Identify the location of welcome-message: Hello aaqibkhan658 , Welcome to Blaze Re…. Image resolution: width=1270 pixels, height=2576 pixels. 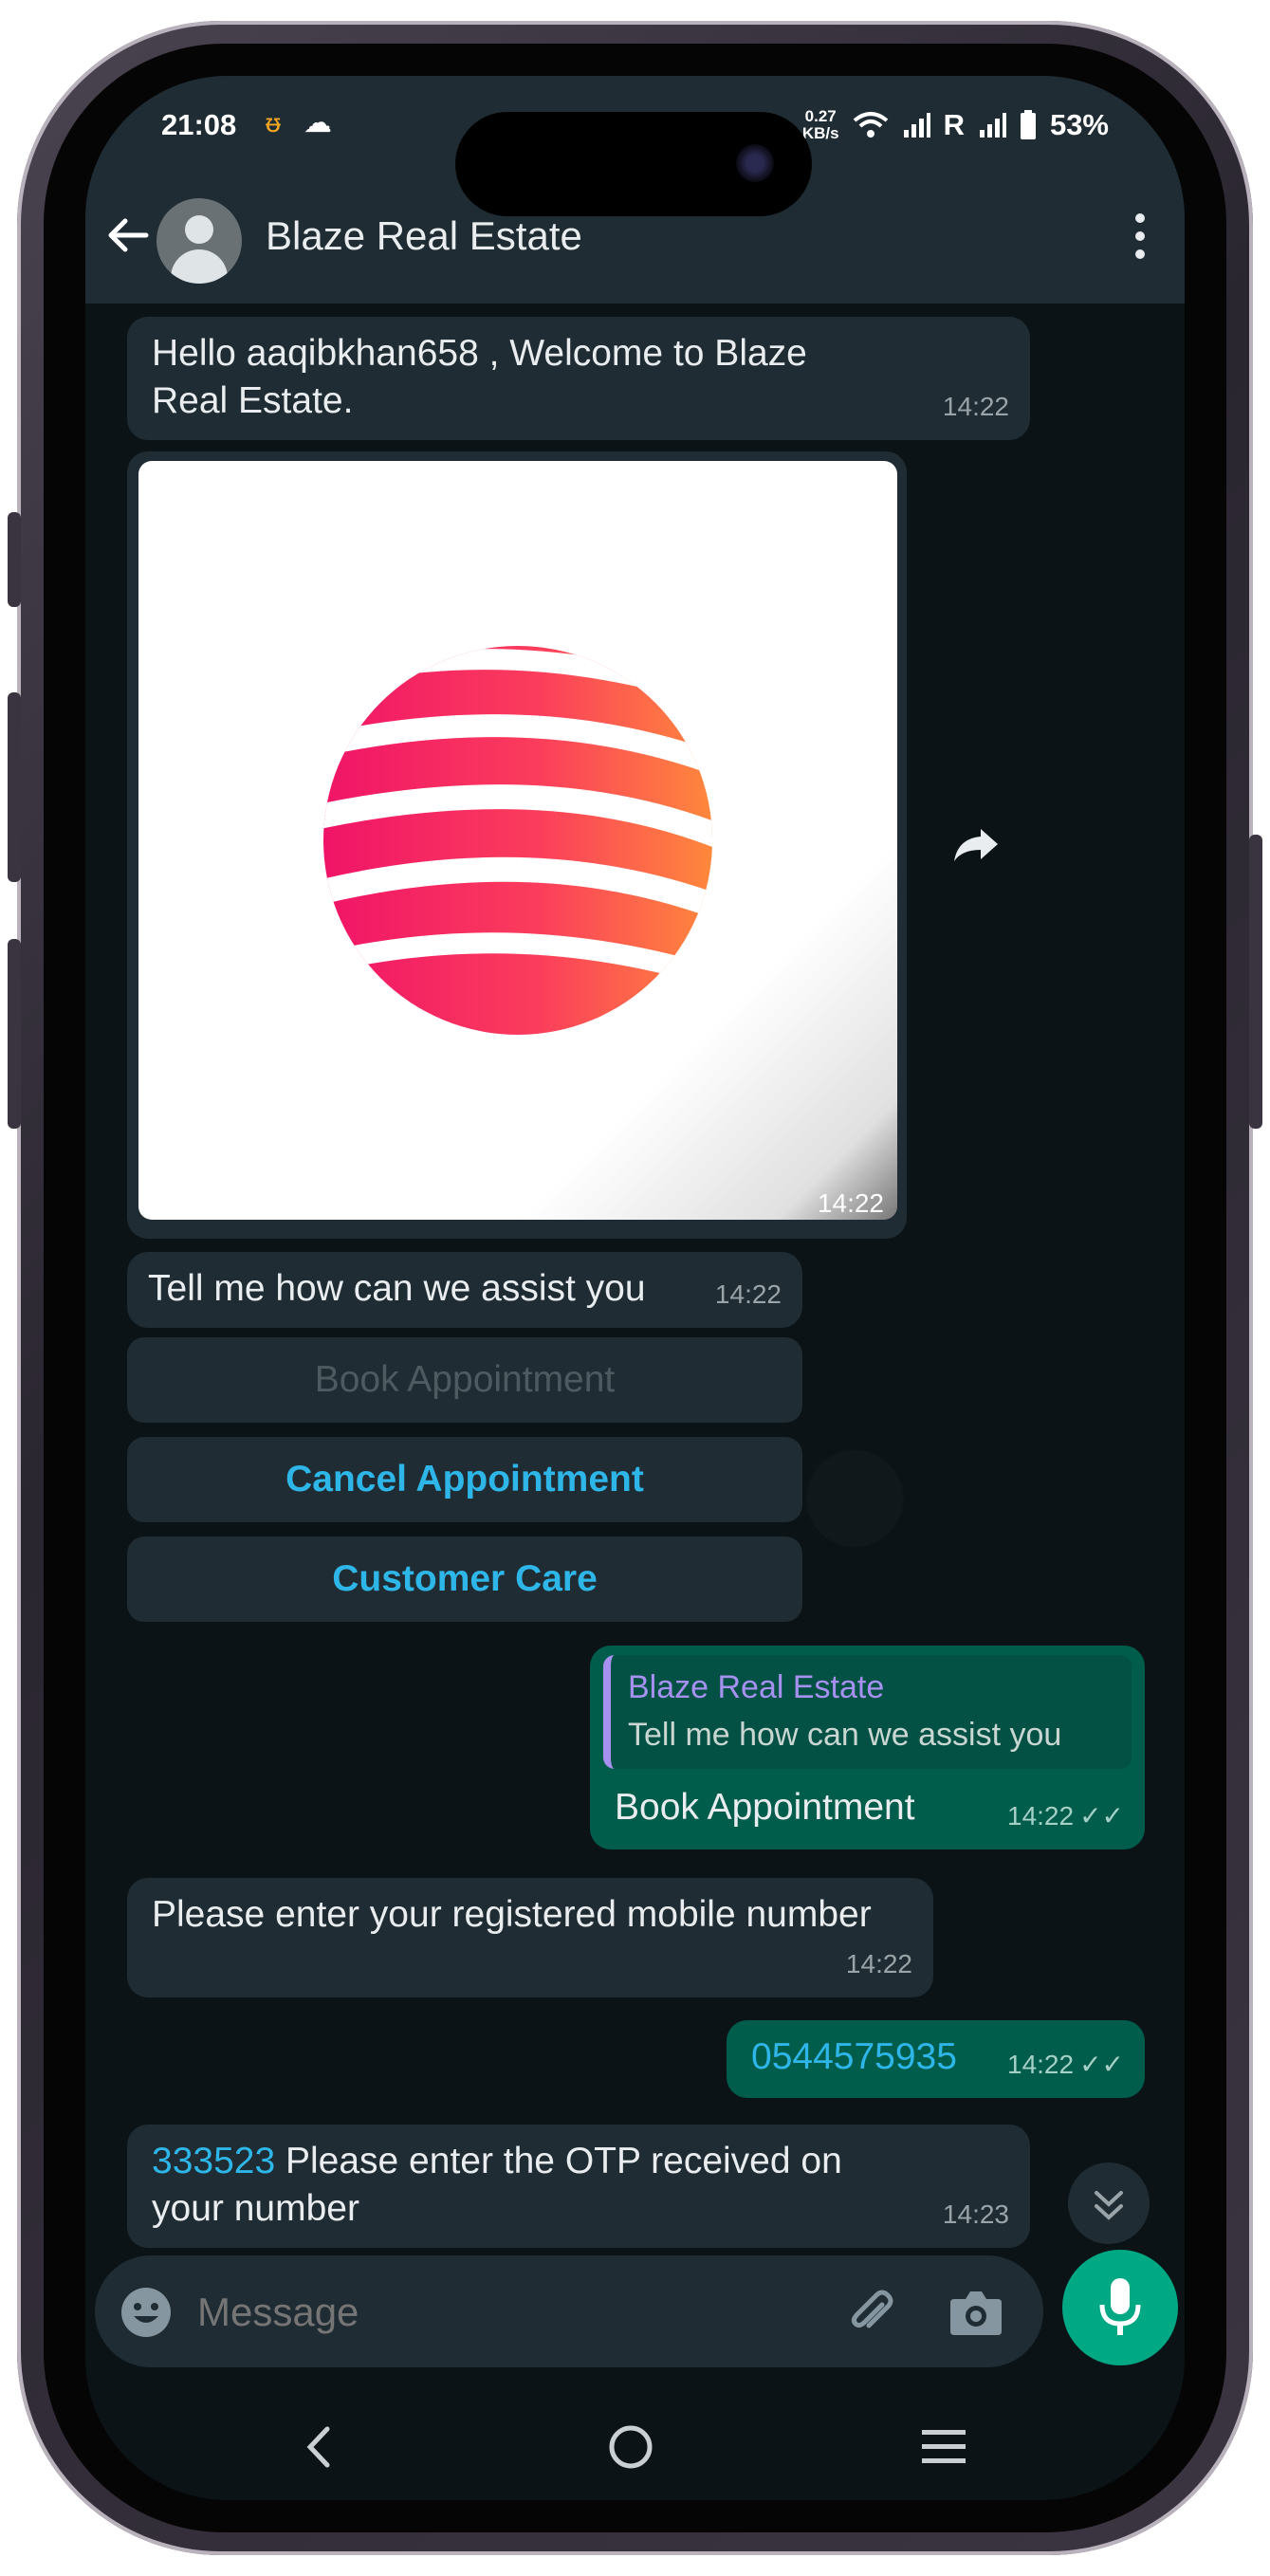
(578, 378).